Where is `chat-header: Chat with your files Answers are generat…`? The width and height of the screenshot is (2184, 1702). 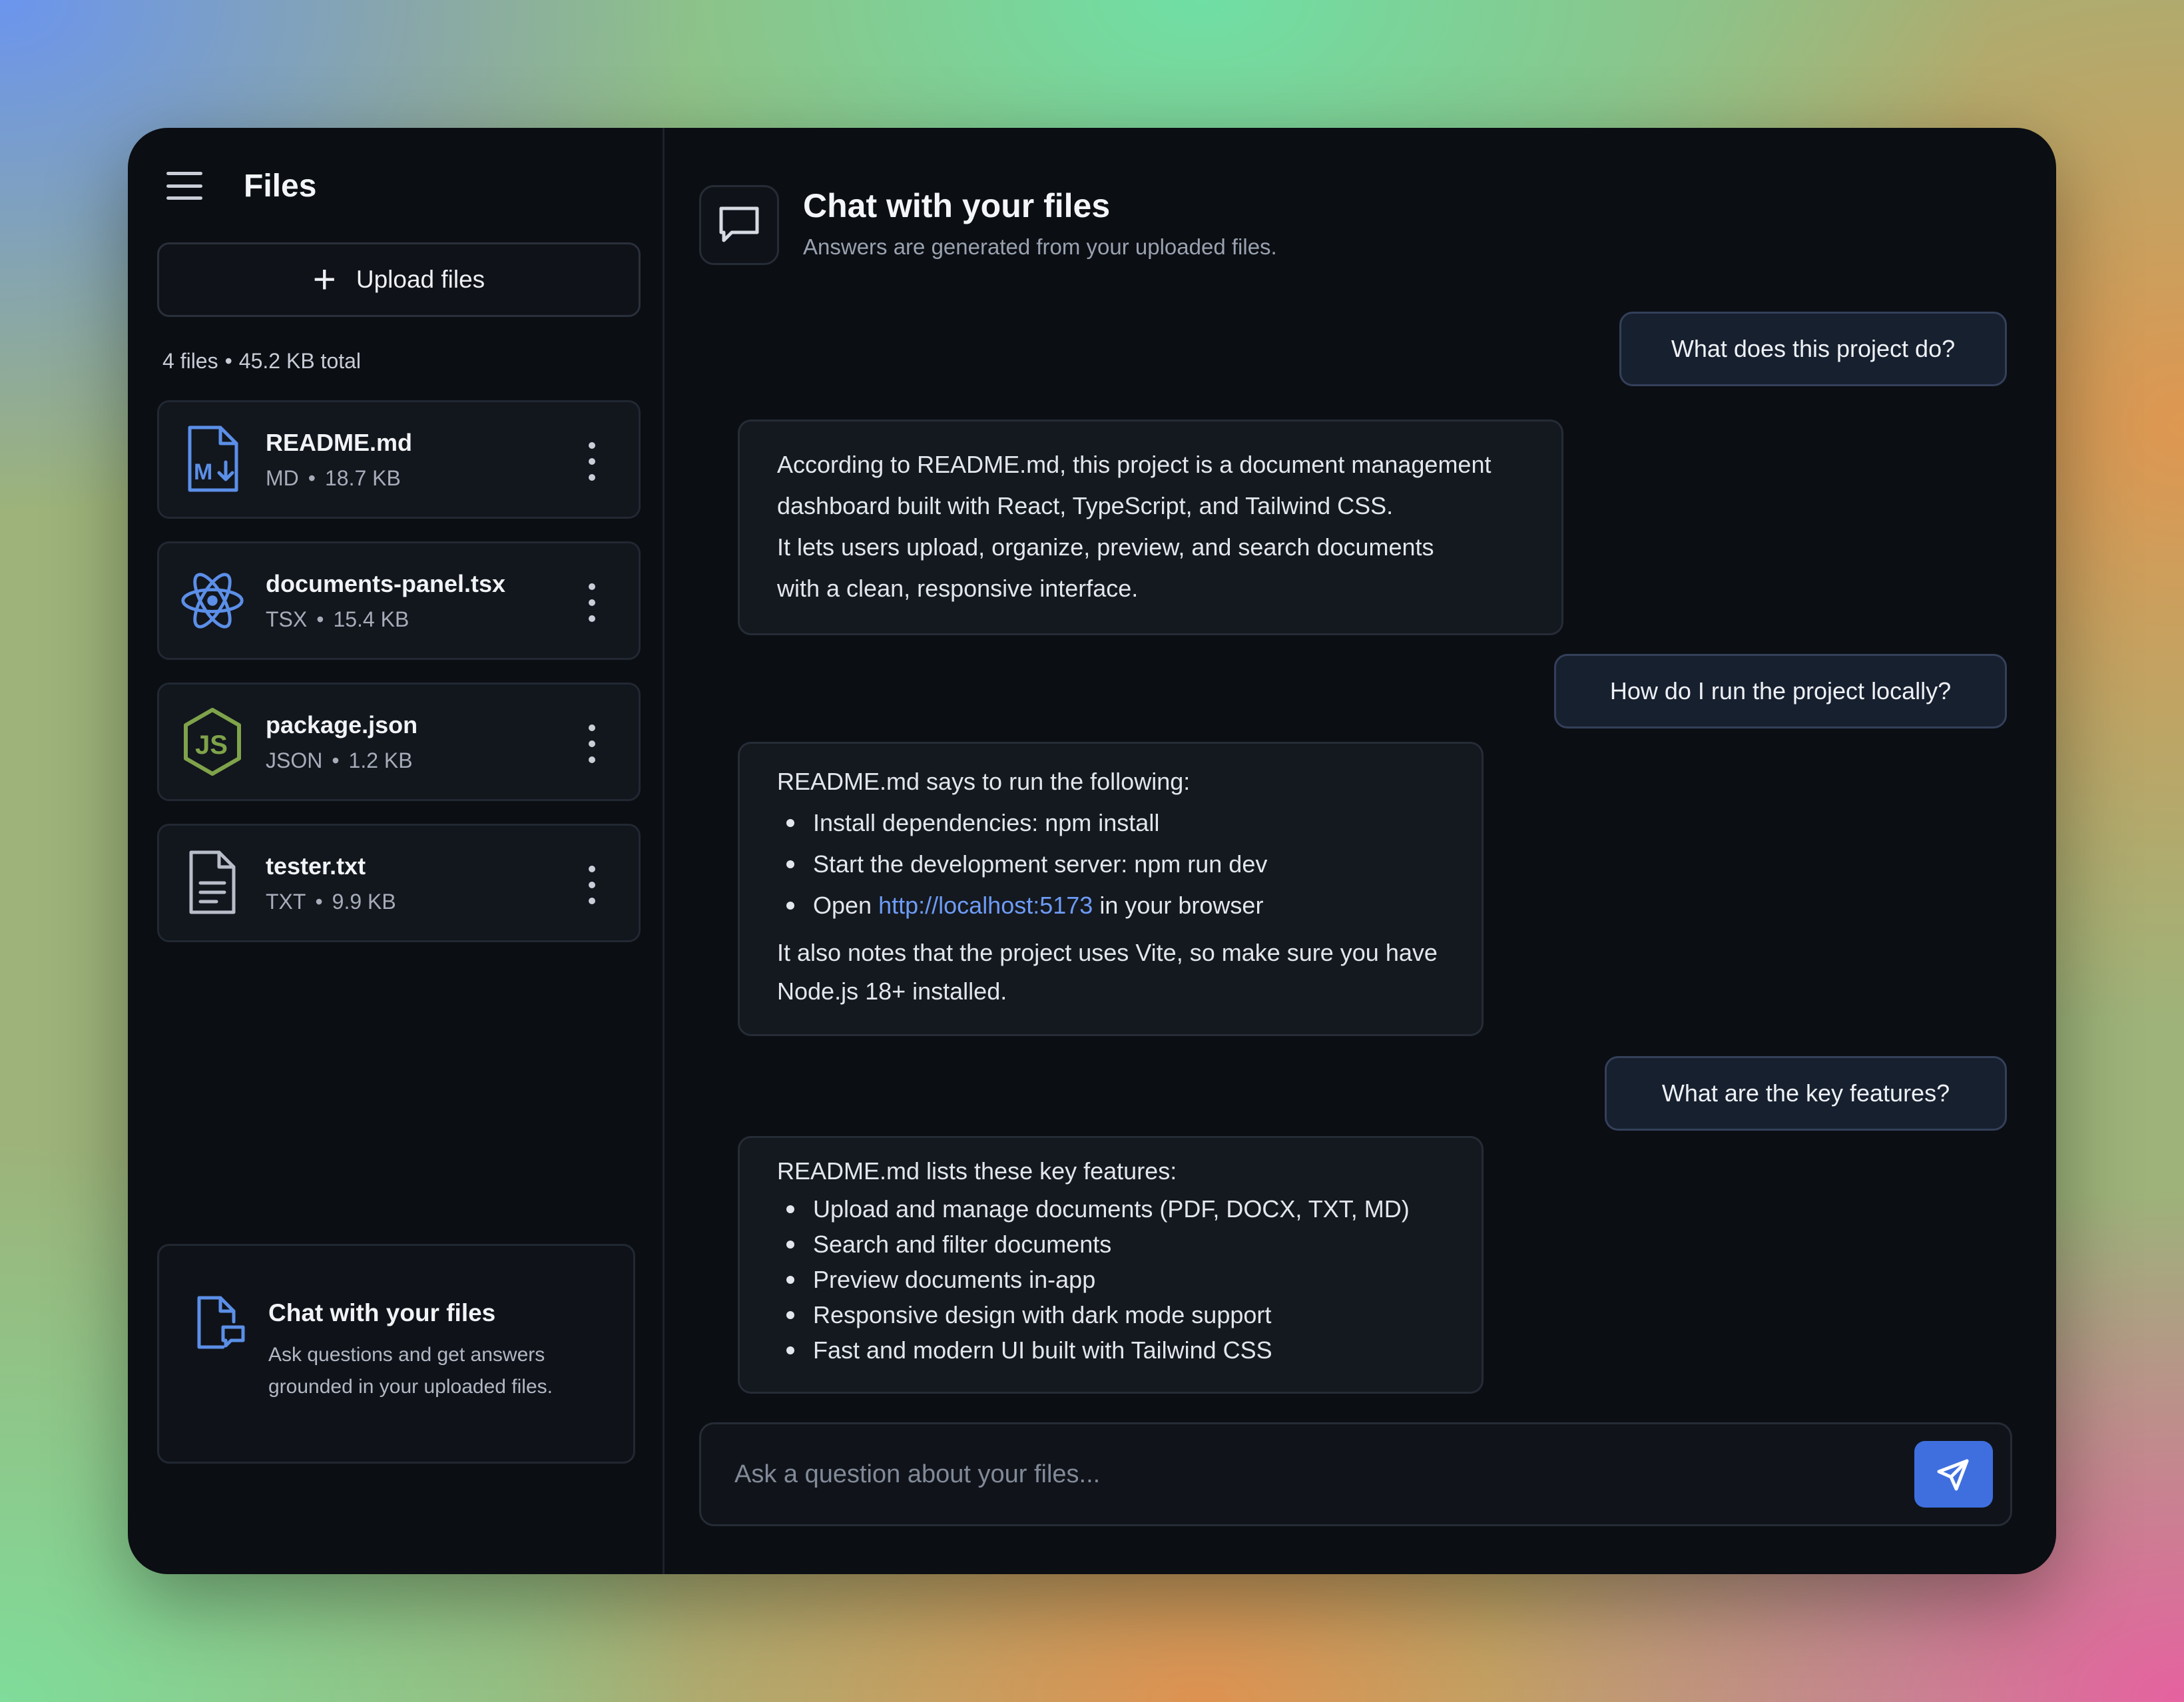 chat-header: Chat with your files Answers are generat… is located at coordinates (988, 225).